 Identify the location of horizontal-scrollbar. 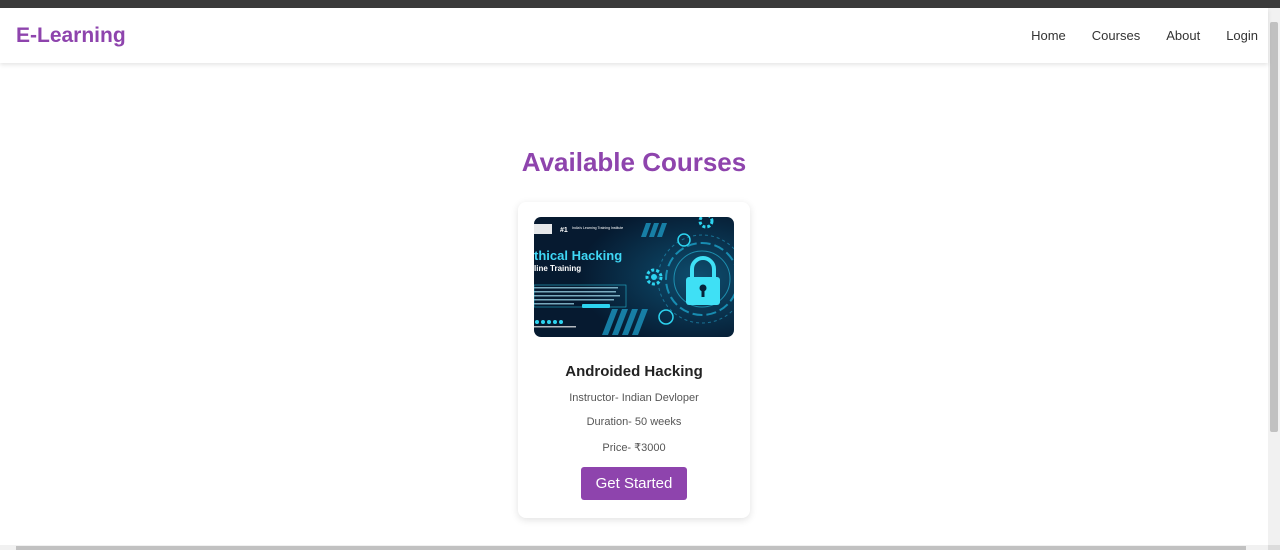
(634, 547).